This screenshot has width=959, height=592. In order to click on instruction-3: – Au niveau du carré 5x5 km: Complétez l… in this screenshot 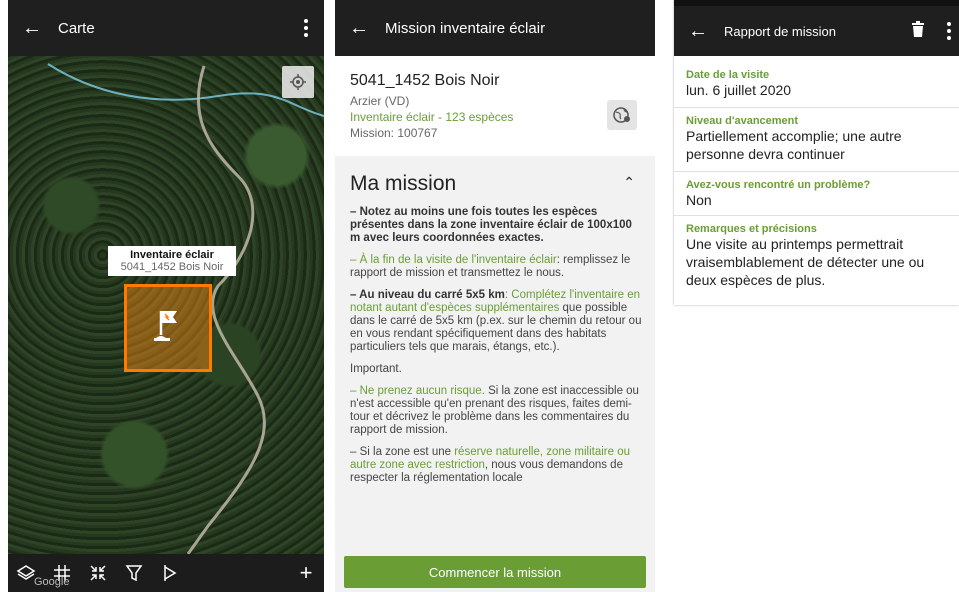, I will do `click(496, 321)`.